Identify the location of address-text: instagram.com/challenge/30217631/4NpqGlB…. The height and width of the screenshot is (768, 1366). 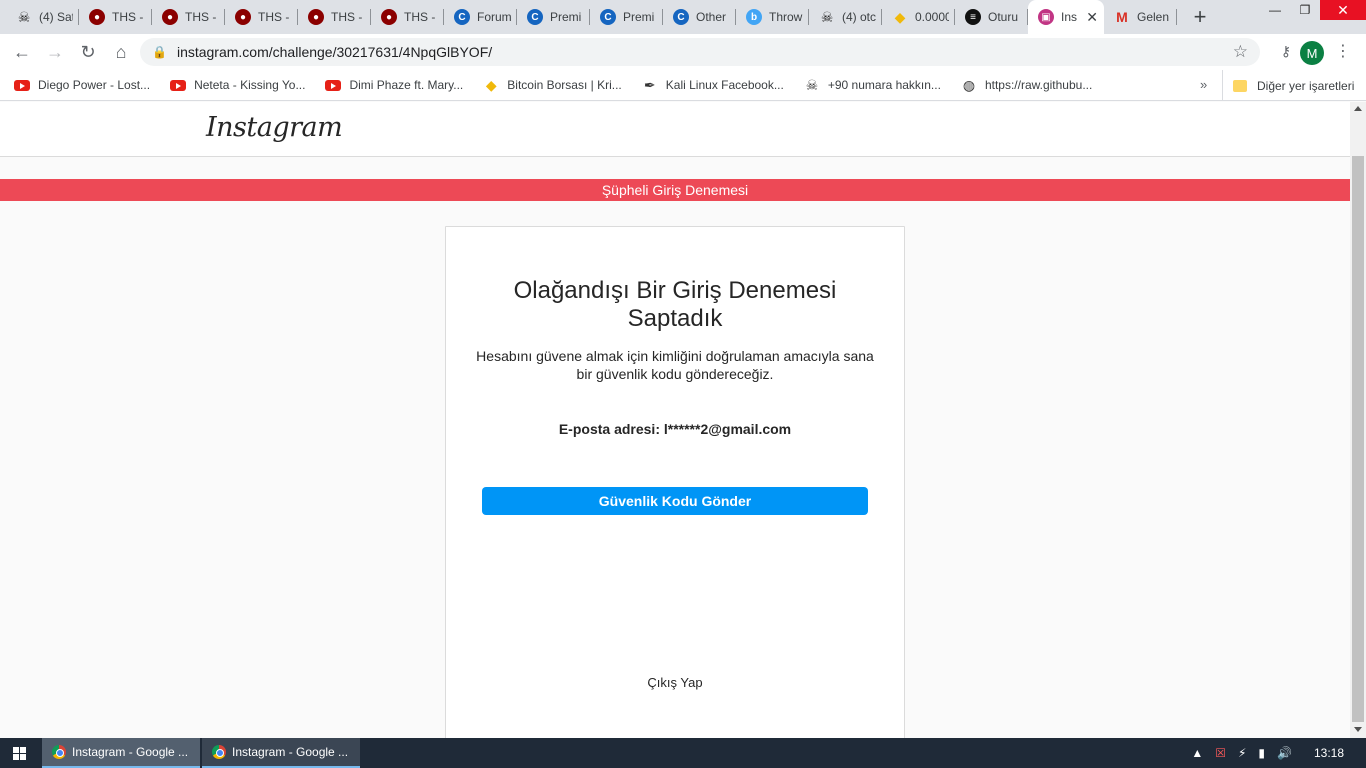
(334, 52).